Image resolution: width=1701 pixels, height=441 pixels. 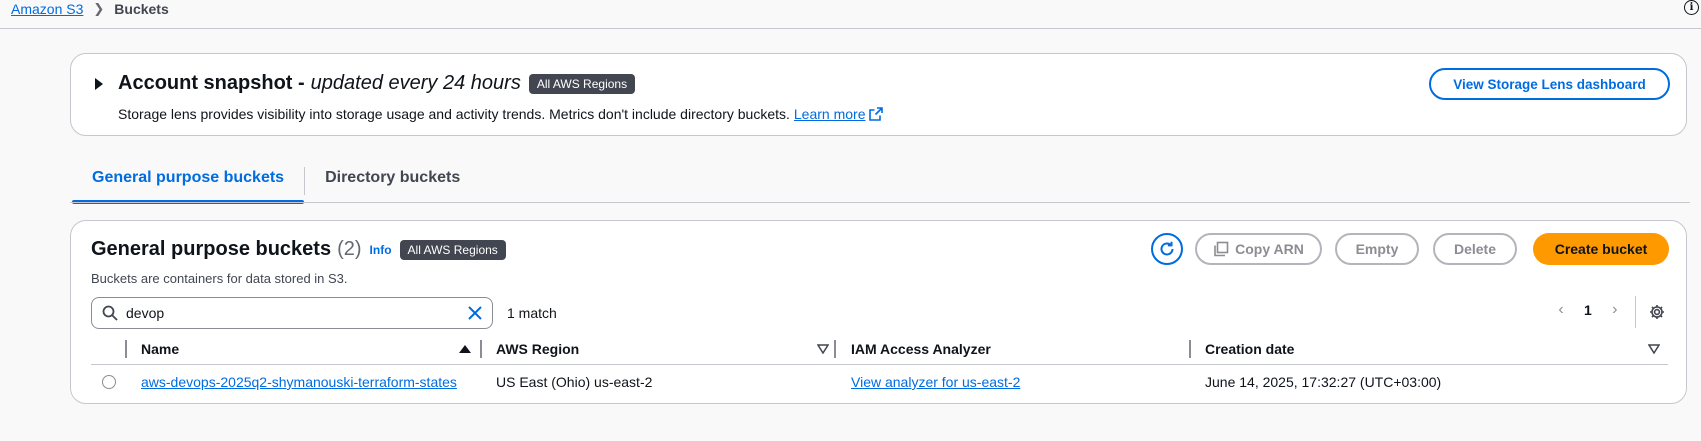 What do you see at coordinates (880, 202) in the screenshot?
I see `tabs-underline` at bounding box center [880, 202].